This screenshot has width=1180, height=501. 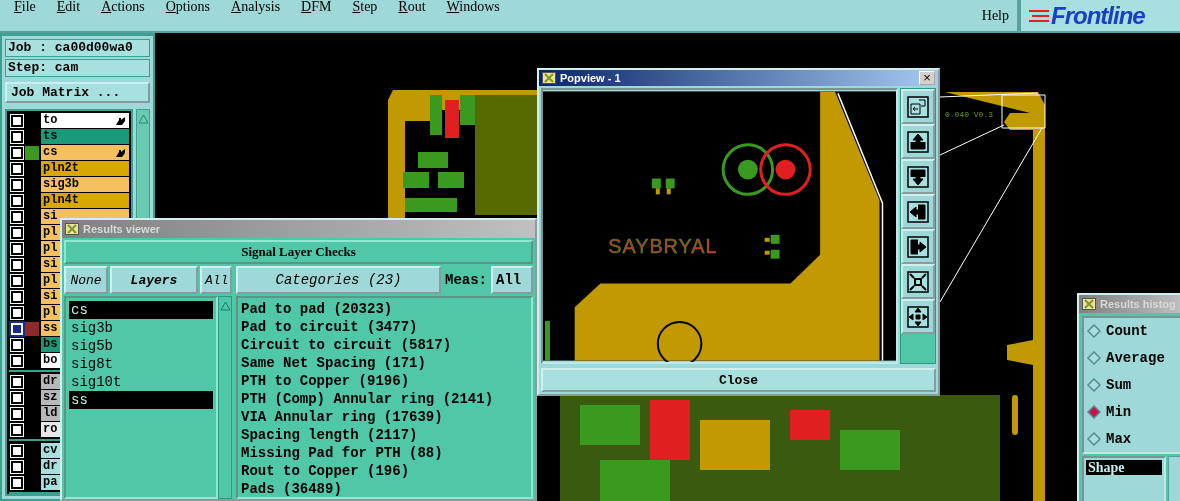 I want to click on radio-label: Sum, so click(x=1119, y=385).